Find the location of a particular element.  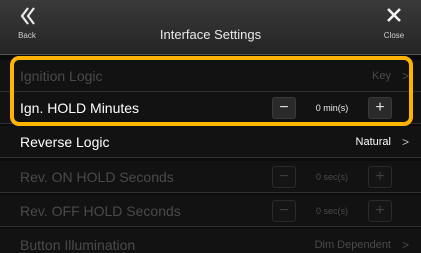

setting-row-ignition-logic: Ignition Logic Key > is located at coordinates (210, 76).